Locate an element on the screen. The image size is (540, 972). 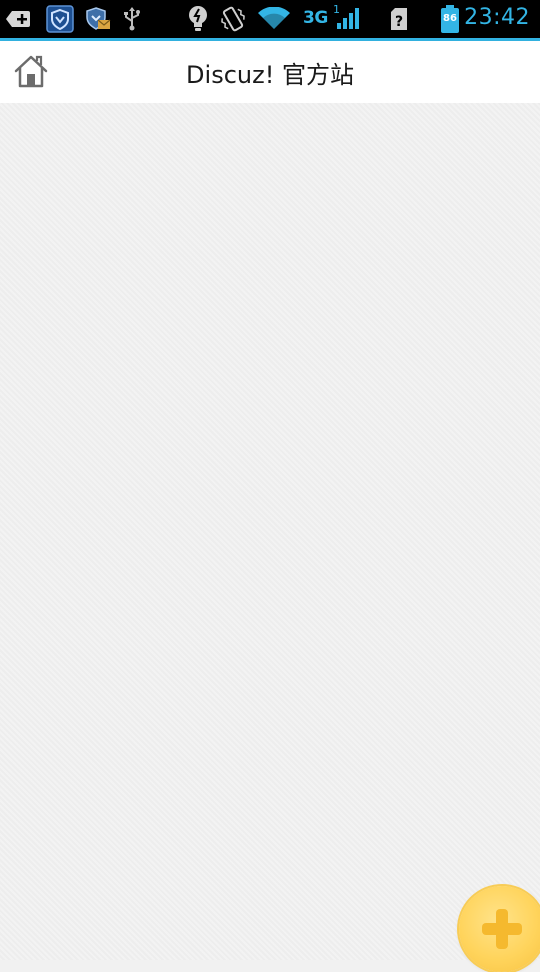
no-sim-icon: ? is located at coordinates (400, 19).